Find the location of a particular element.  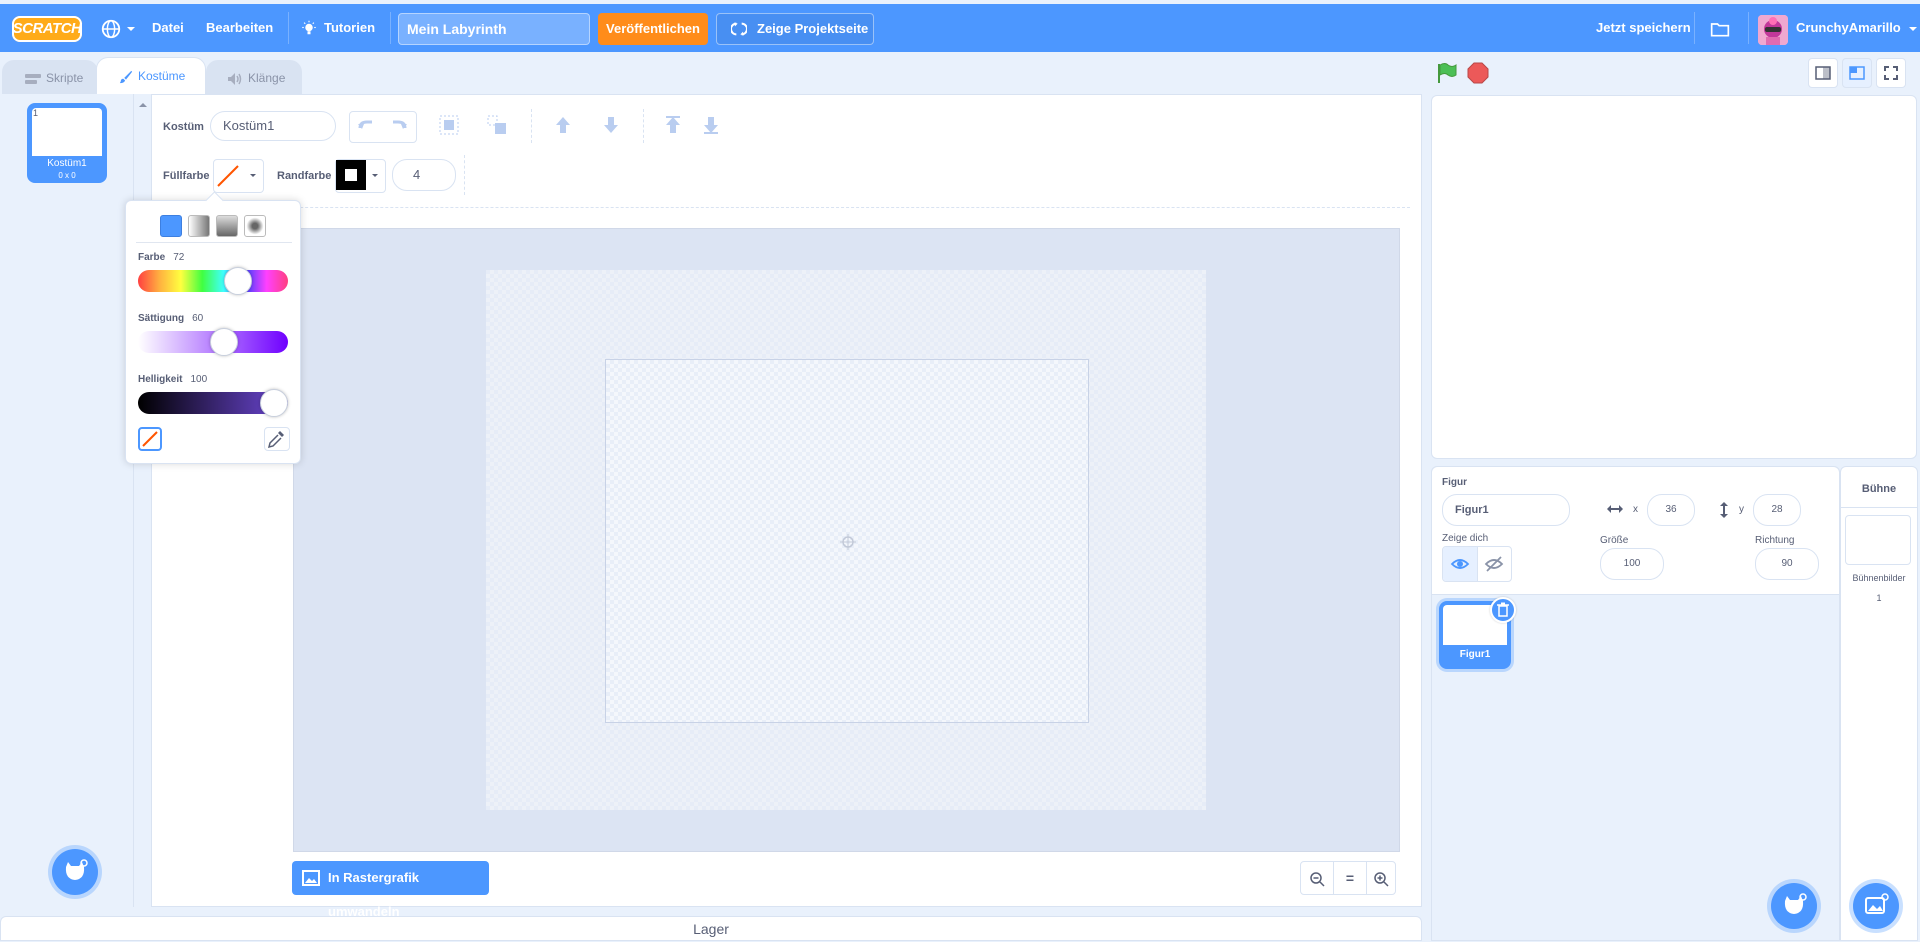

costume-number: 1 is located at coordinates (36, 113).